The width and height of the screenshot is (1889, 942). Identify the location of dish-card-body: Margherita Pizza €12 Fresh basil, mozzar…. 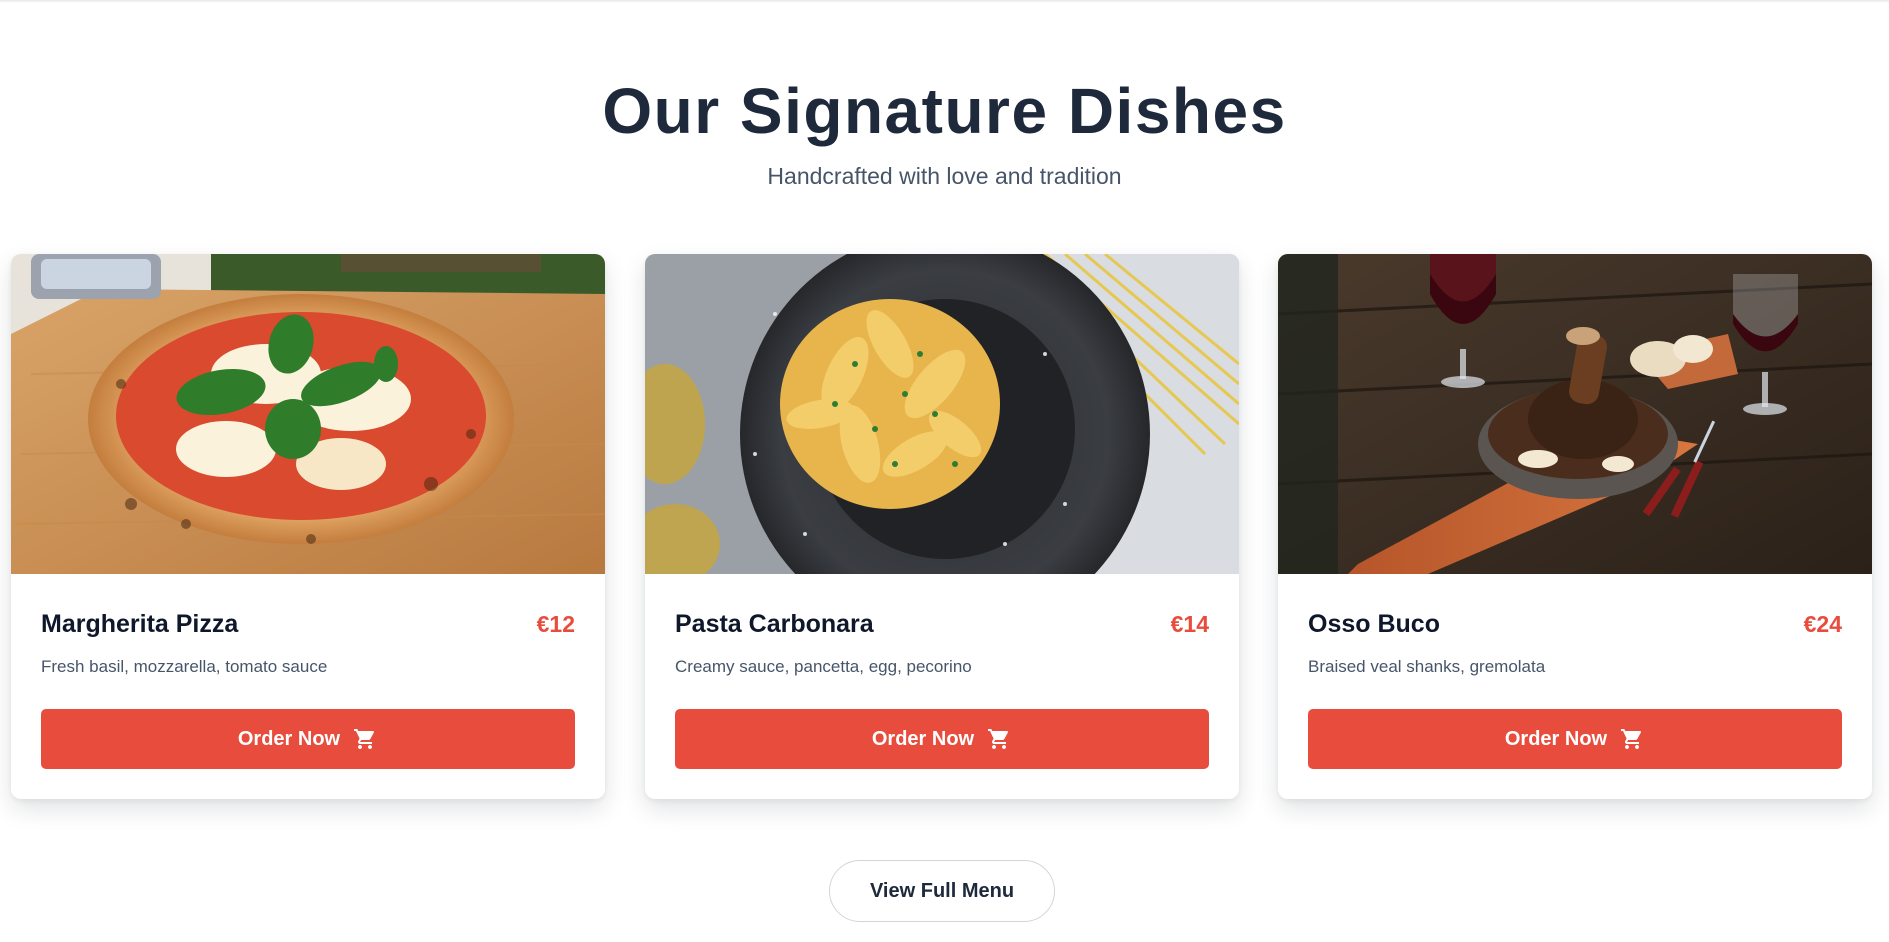
(308, 686).